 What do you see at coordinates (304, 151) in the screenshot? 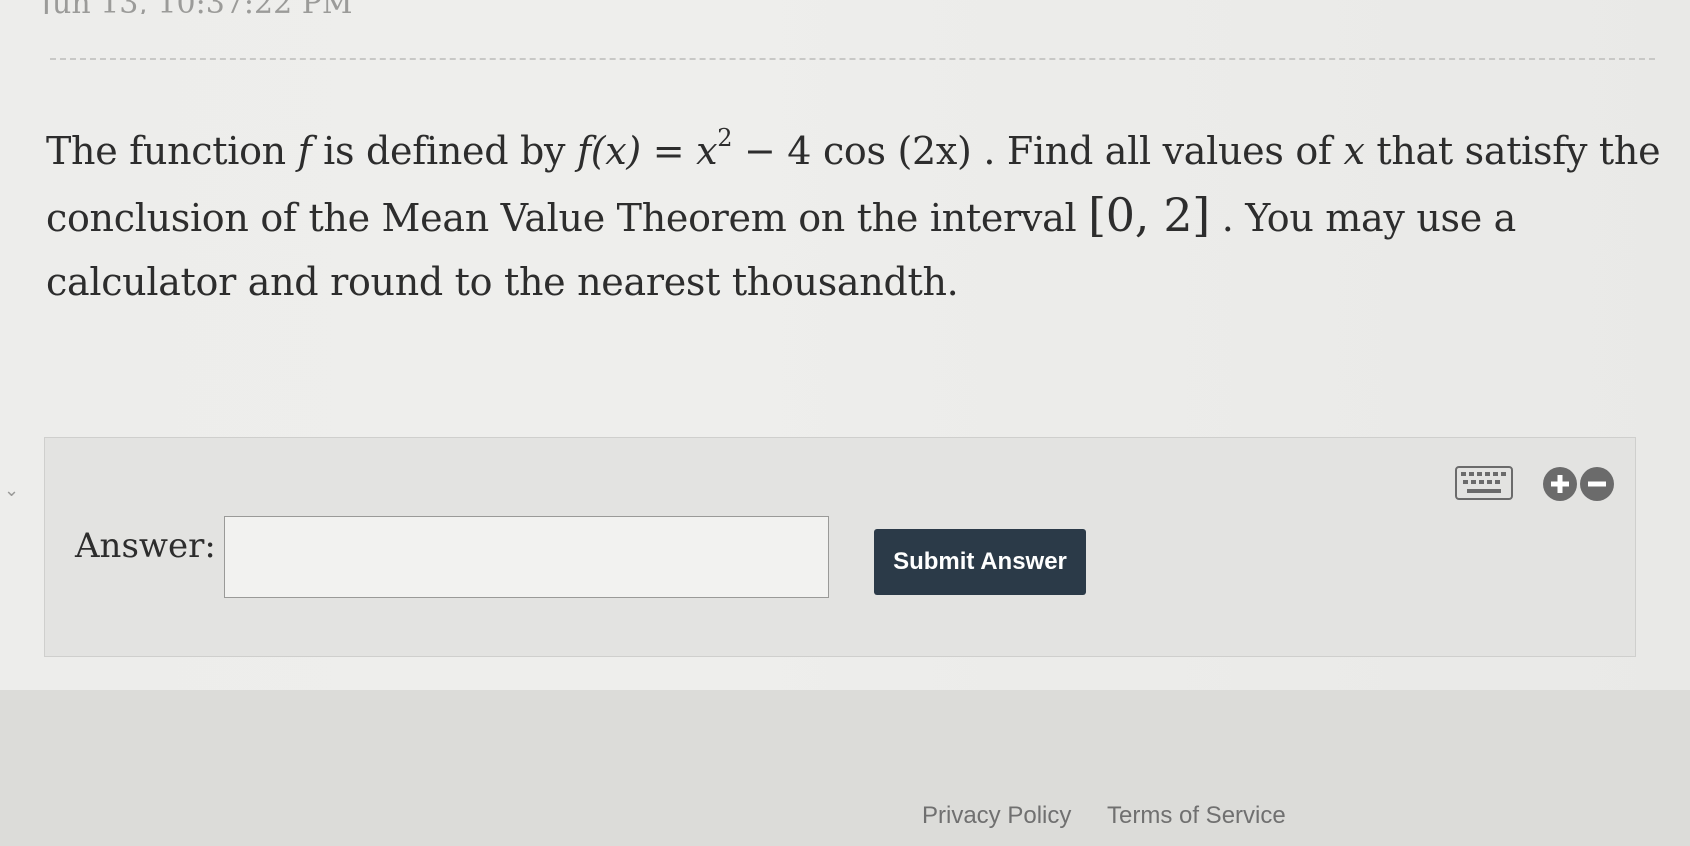
I see `math-f: f` at bounding box center [304, 151].